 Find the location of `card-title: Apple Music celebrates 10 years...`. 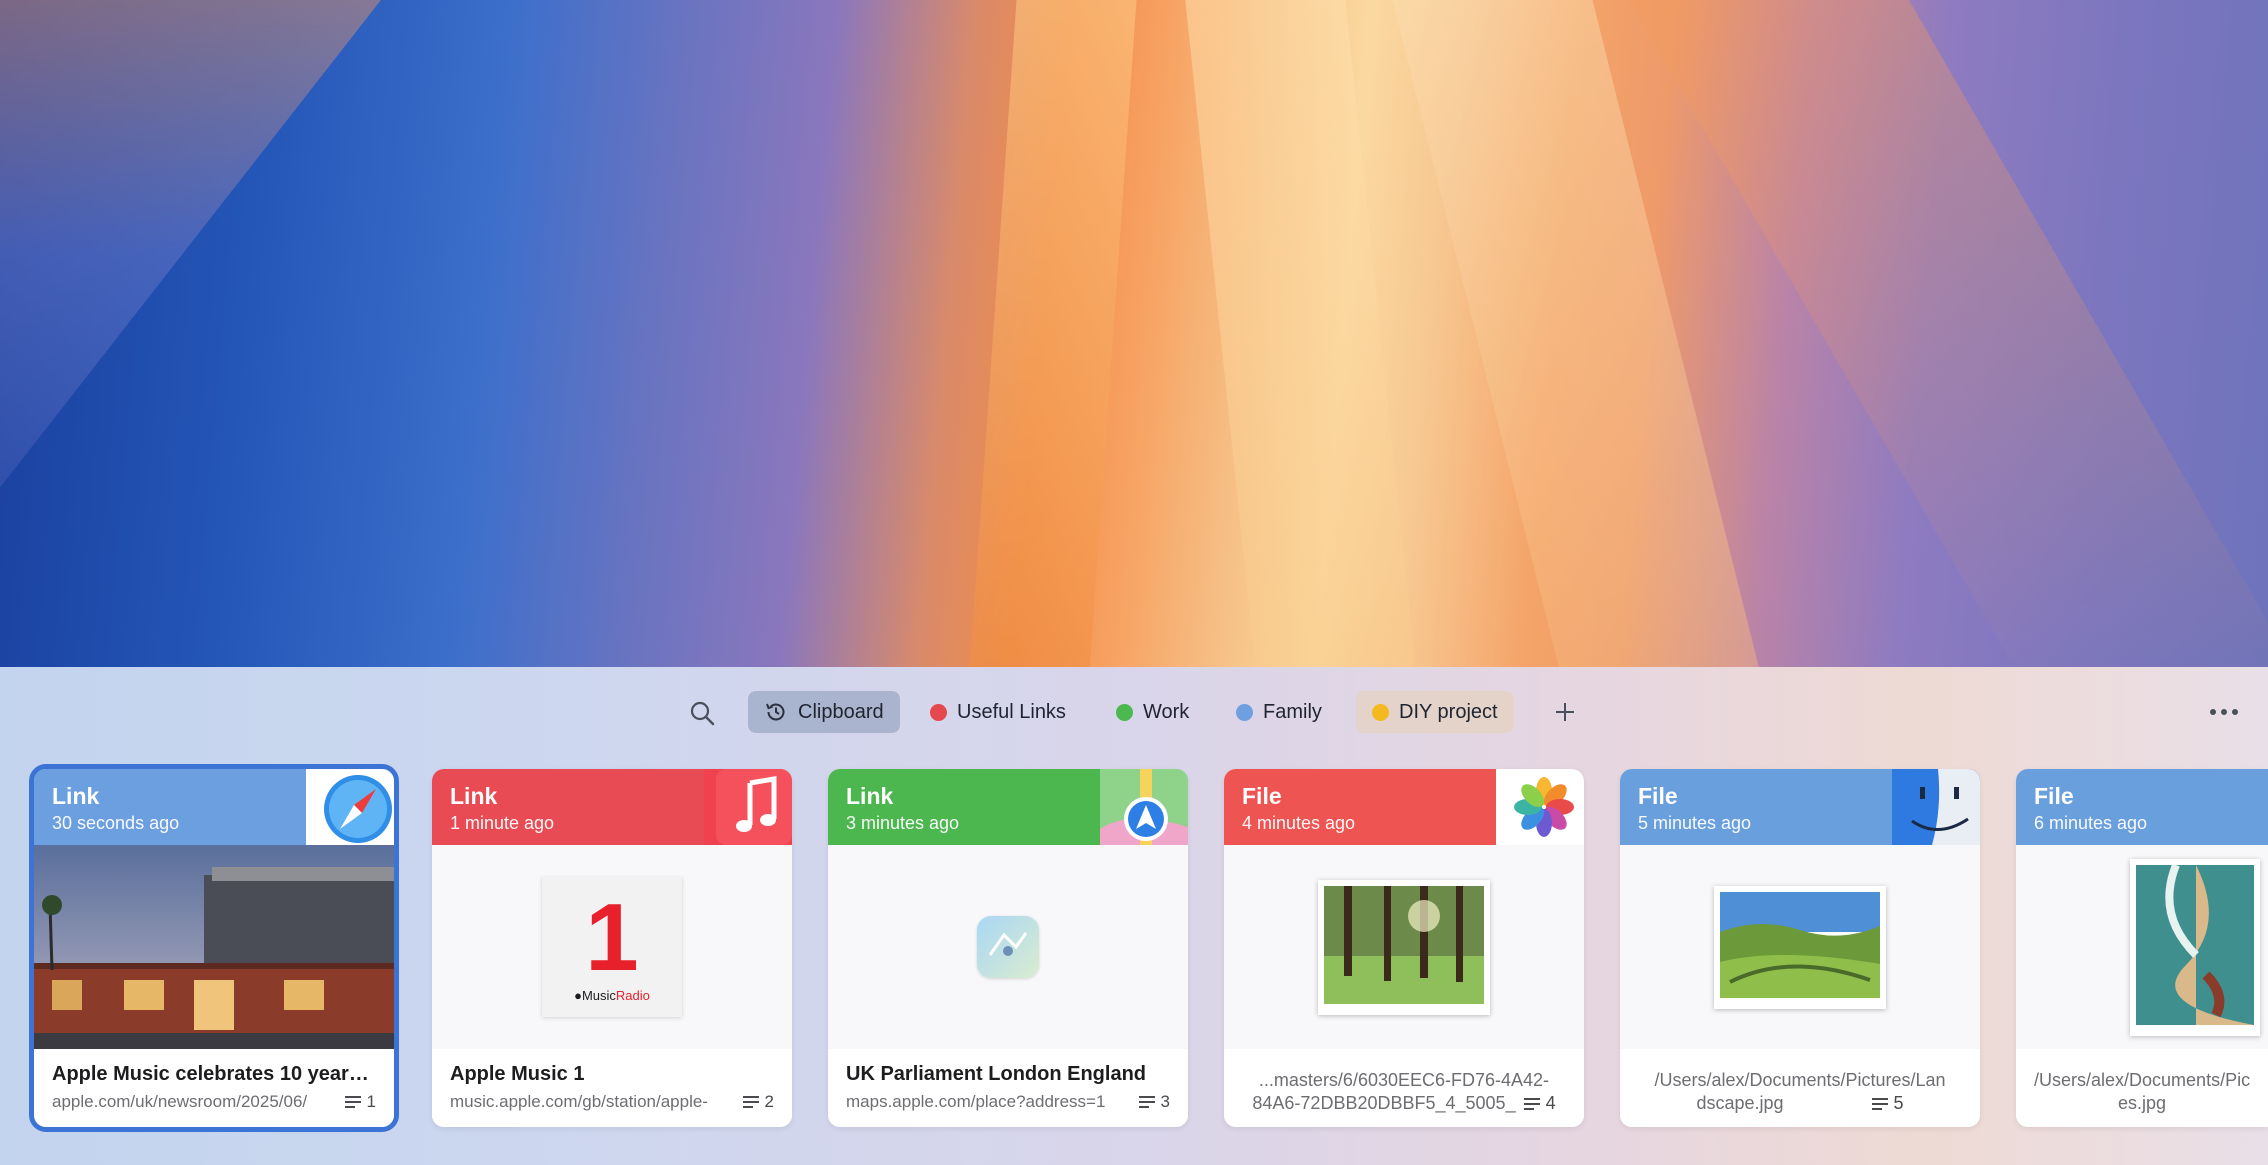

card-title: Apple Music celebrates 10 years... is located at coordinates (214, 1074).